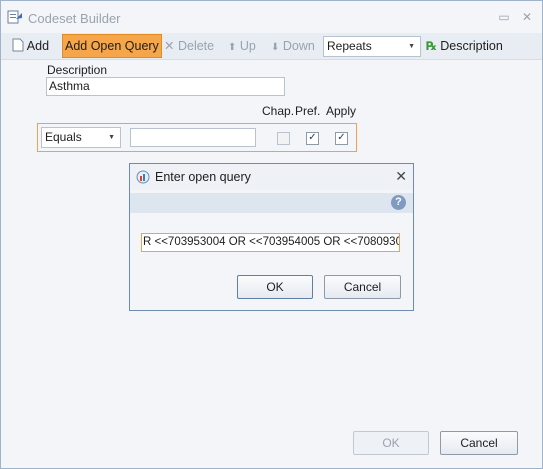  What do you see at coordinates (391, 443) in the screenshot?
I see `ok-button: OK` at bounding box center [391, 443].